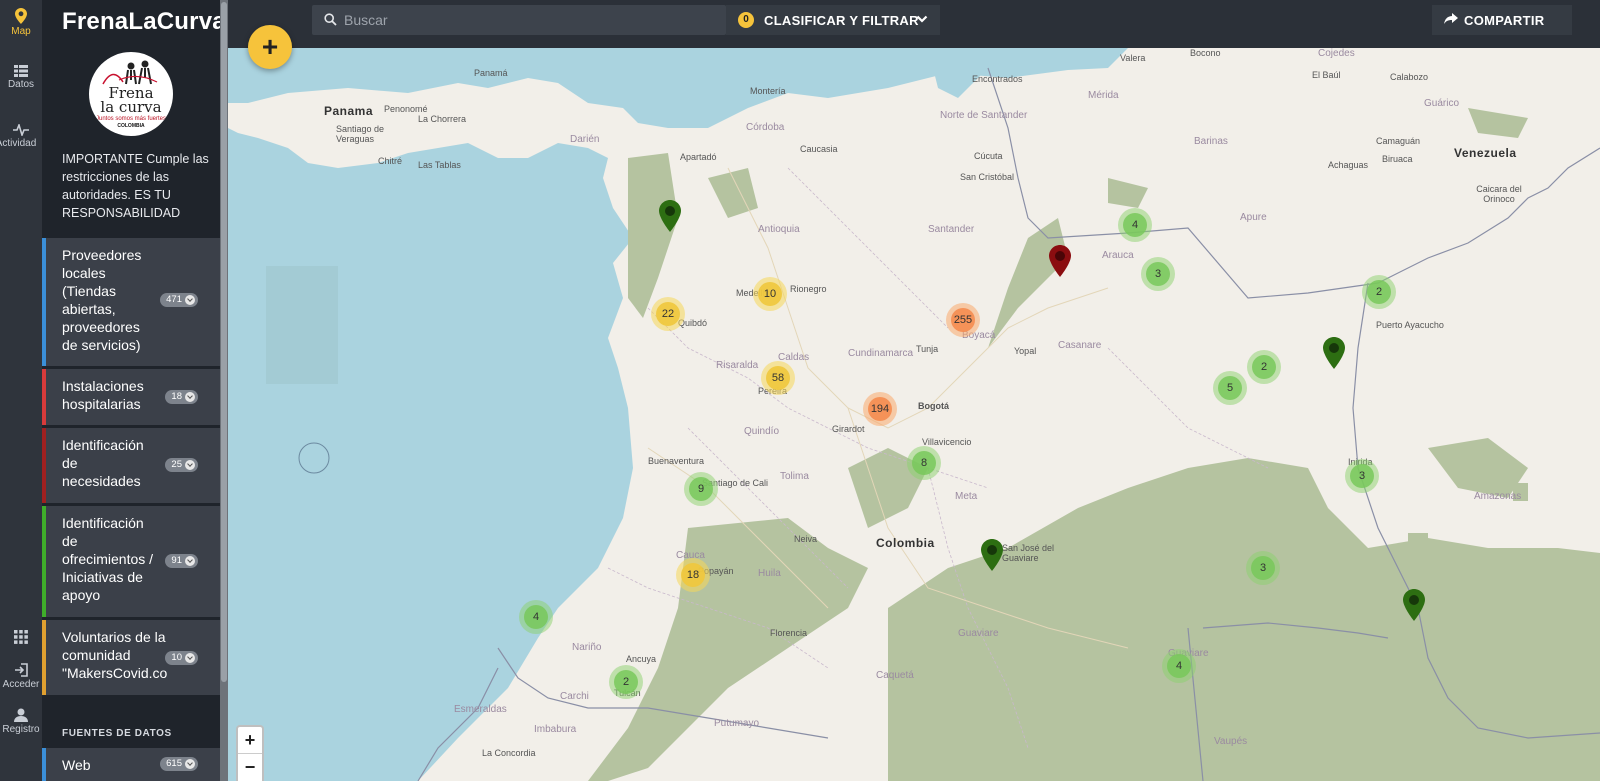 This screenshot has width=1600, height=781. I want to click on source-label: Web, so click(76, 765).